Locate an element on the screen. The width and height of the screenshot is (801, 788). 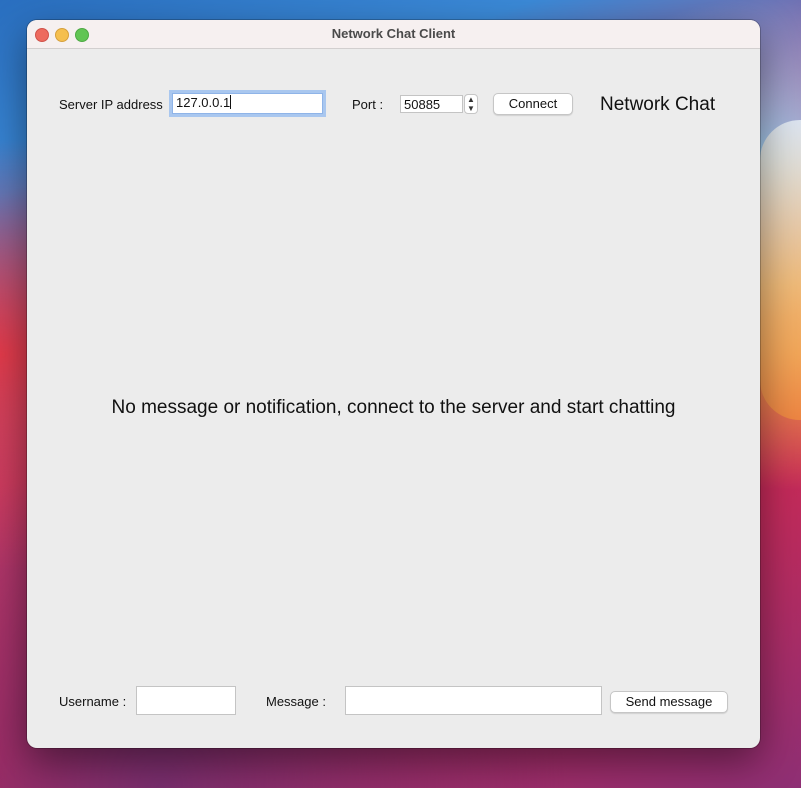
chevron-up-icon: ▲ is located at coordinates (471, 99).